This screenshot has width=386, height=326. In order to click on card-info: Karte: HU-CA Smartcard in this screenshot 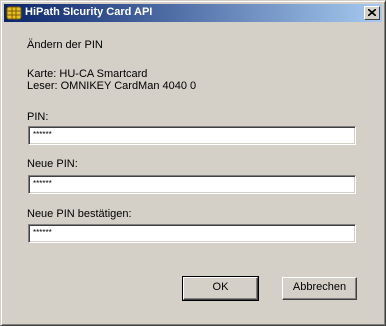, I will do `click(87, 74)`.